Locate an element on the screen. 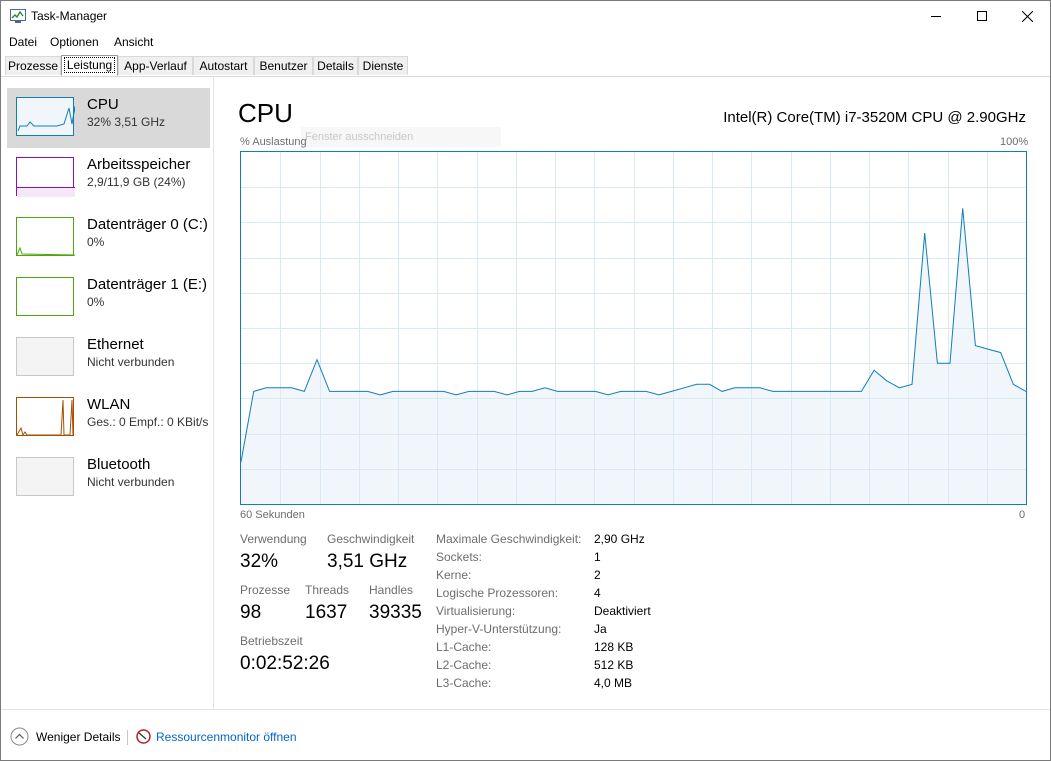 The image size is (1051, 761). window-title: Task-Manager is located at coordinates (69, 16).